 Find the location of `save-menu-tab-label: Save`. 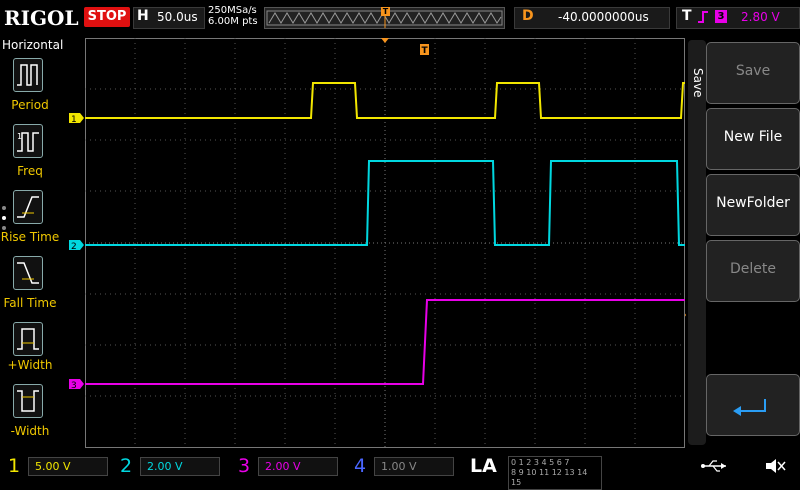

save-menu-tab-label: Save is located at coordinates (698, 83).